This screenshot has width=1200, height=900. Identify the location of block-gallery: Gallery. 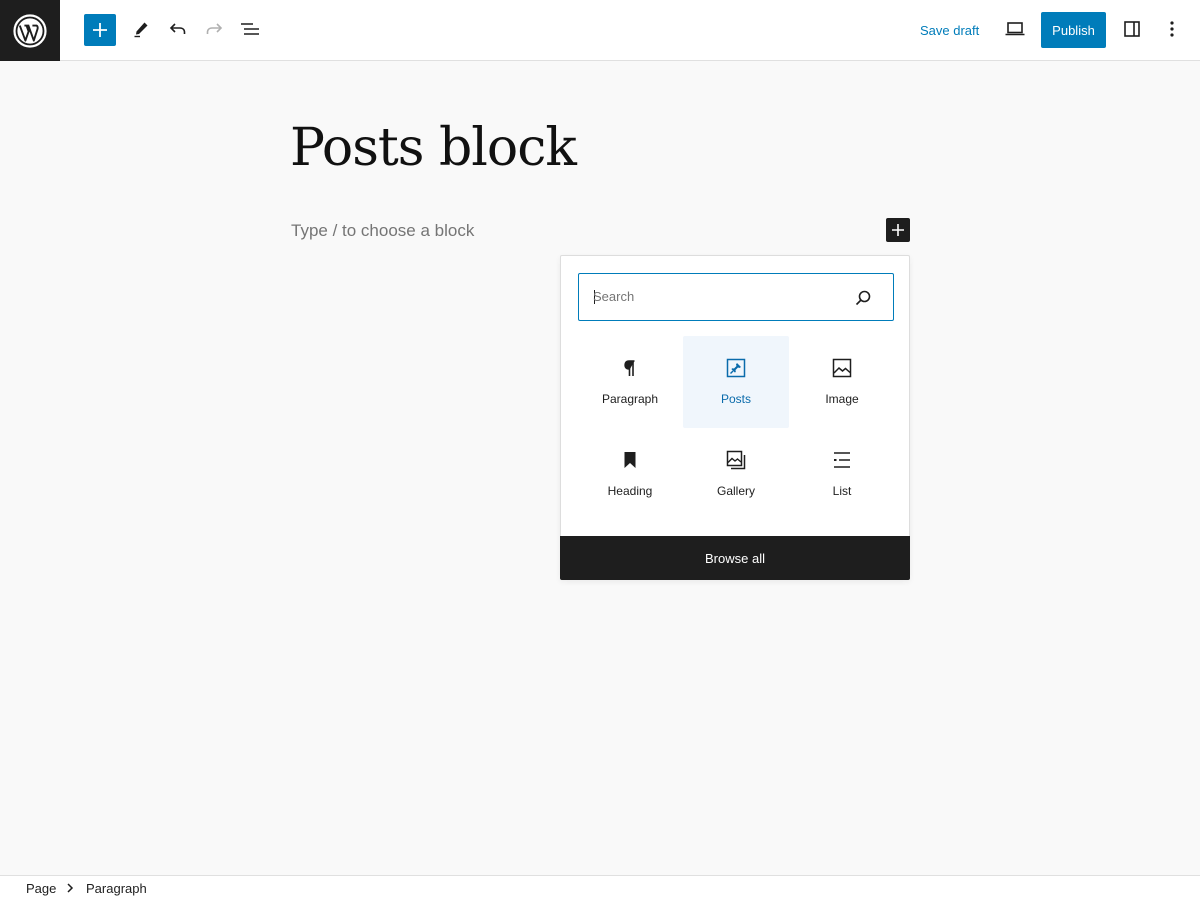
(736, 474).